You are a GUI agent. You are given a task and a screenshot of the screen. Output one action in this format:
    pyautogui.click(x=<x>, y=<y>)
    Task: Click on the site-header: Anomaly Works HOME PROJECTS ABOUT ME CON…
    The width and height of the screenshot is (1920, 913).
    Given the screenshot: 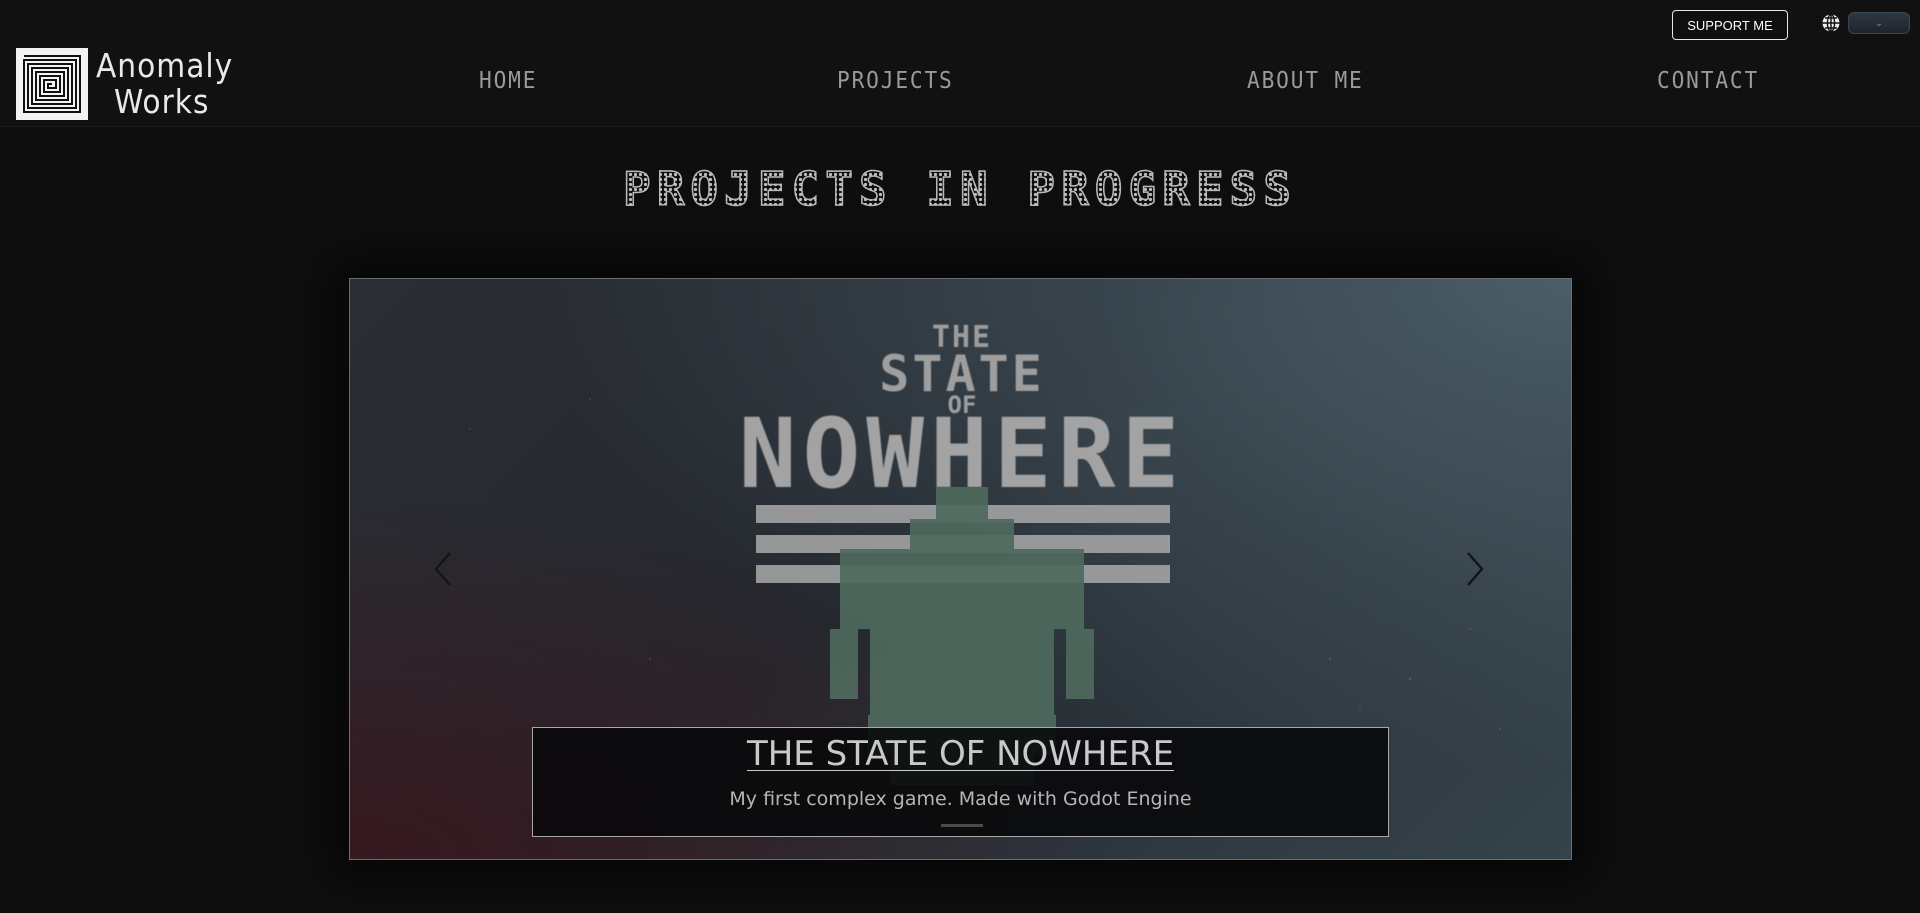 What is the action you would take?
    pyautogui.click(x=960, y=63)
    